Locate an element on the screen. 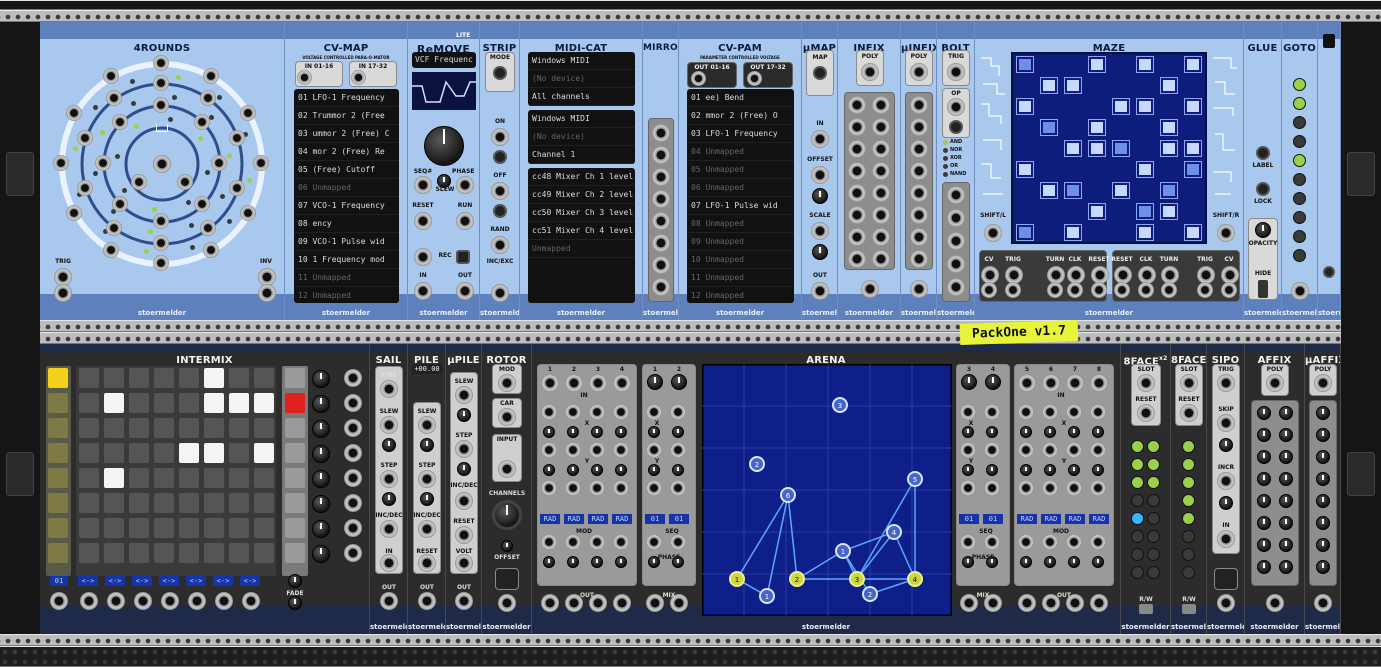 The width and height of the screenshot is (1381, 667). list-item: cc48 Mixer Ch 1 level is located at coordinates (581, 177).